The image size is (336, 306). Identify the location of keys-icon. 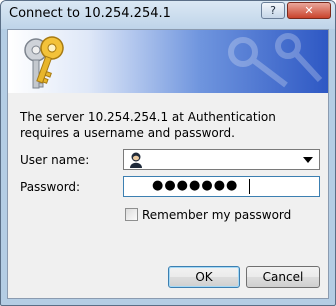
(44, 62).